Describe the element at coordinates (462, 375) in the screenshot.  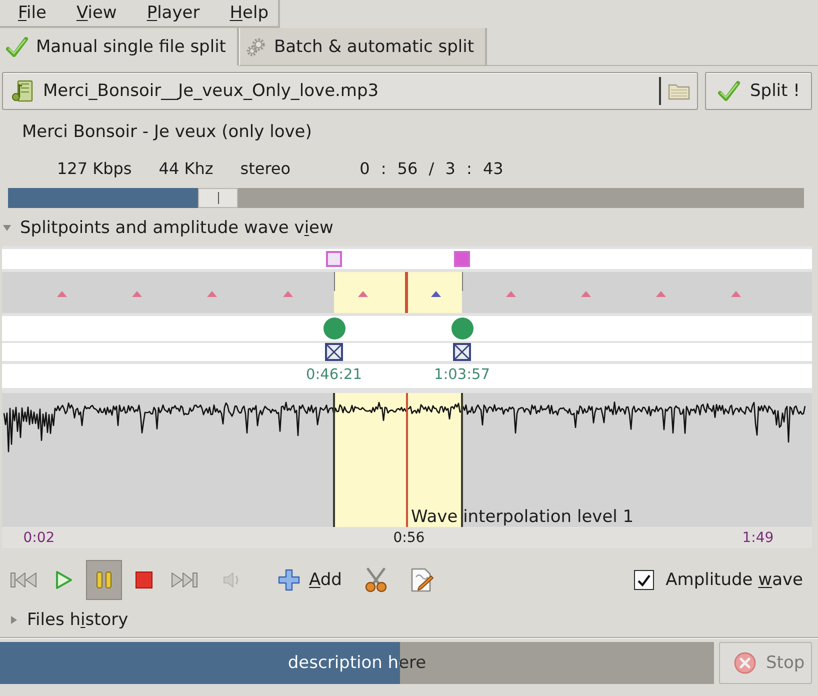
I see `splitpoint-time: 1:03:57` at that location.